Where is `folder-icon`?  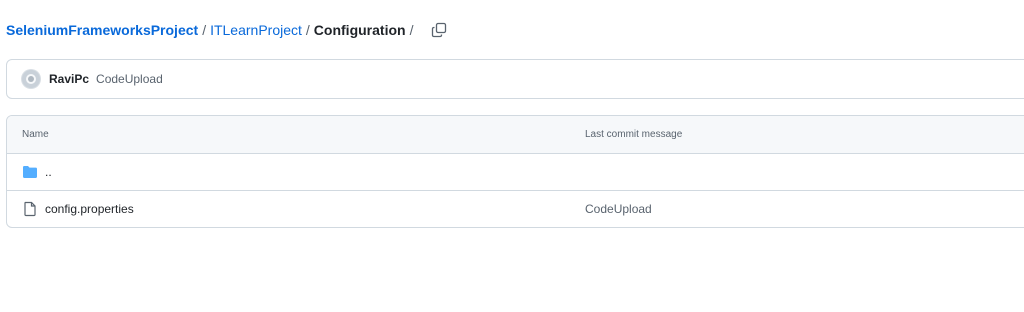 folder-icon is located at coordinates (30, 172).